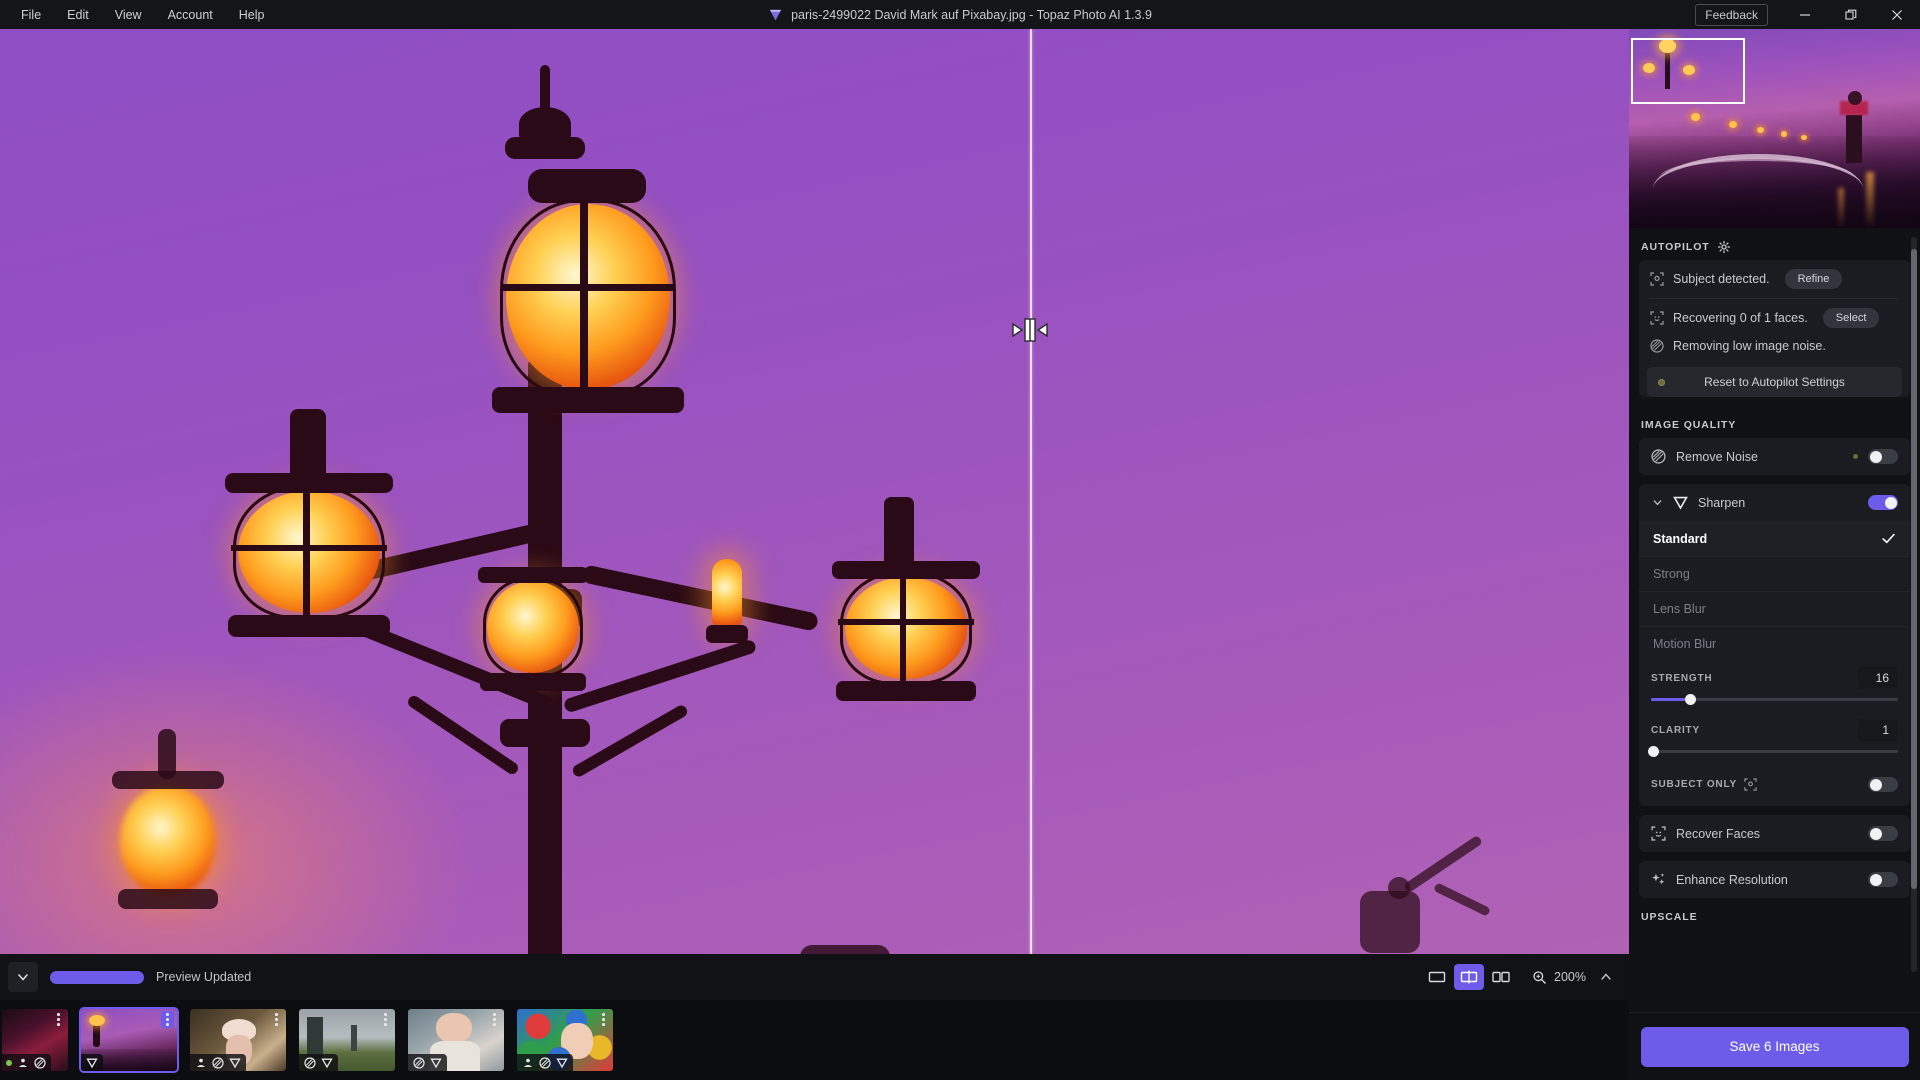 The image size is (1920, 1080). What do you see at coordinates (1878, 730) in the screenshot?
I see `clarity-value: 1` at bounding box center [1878, 730].